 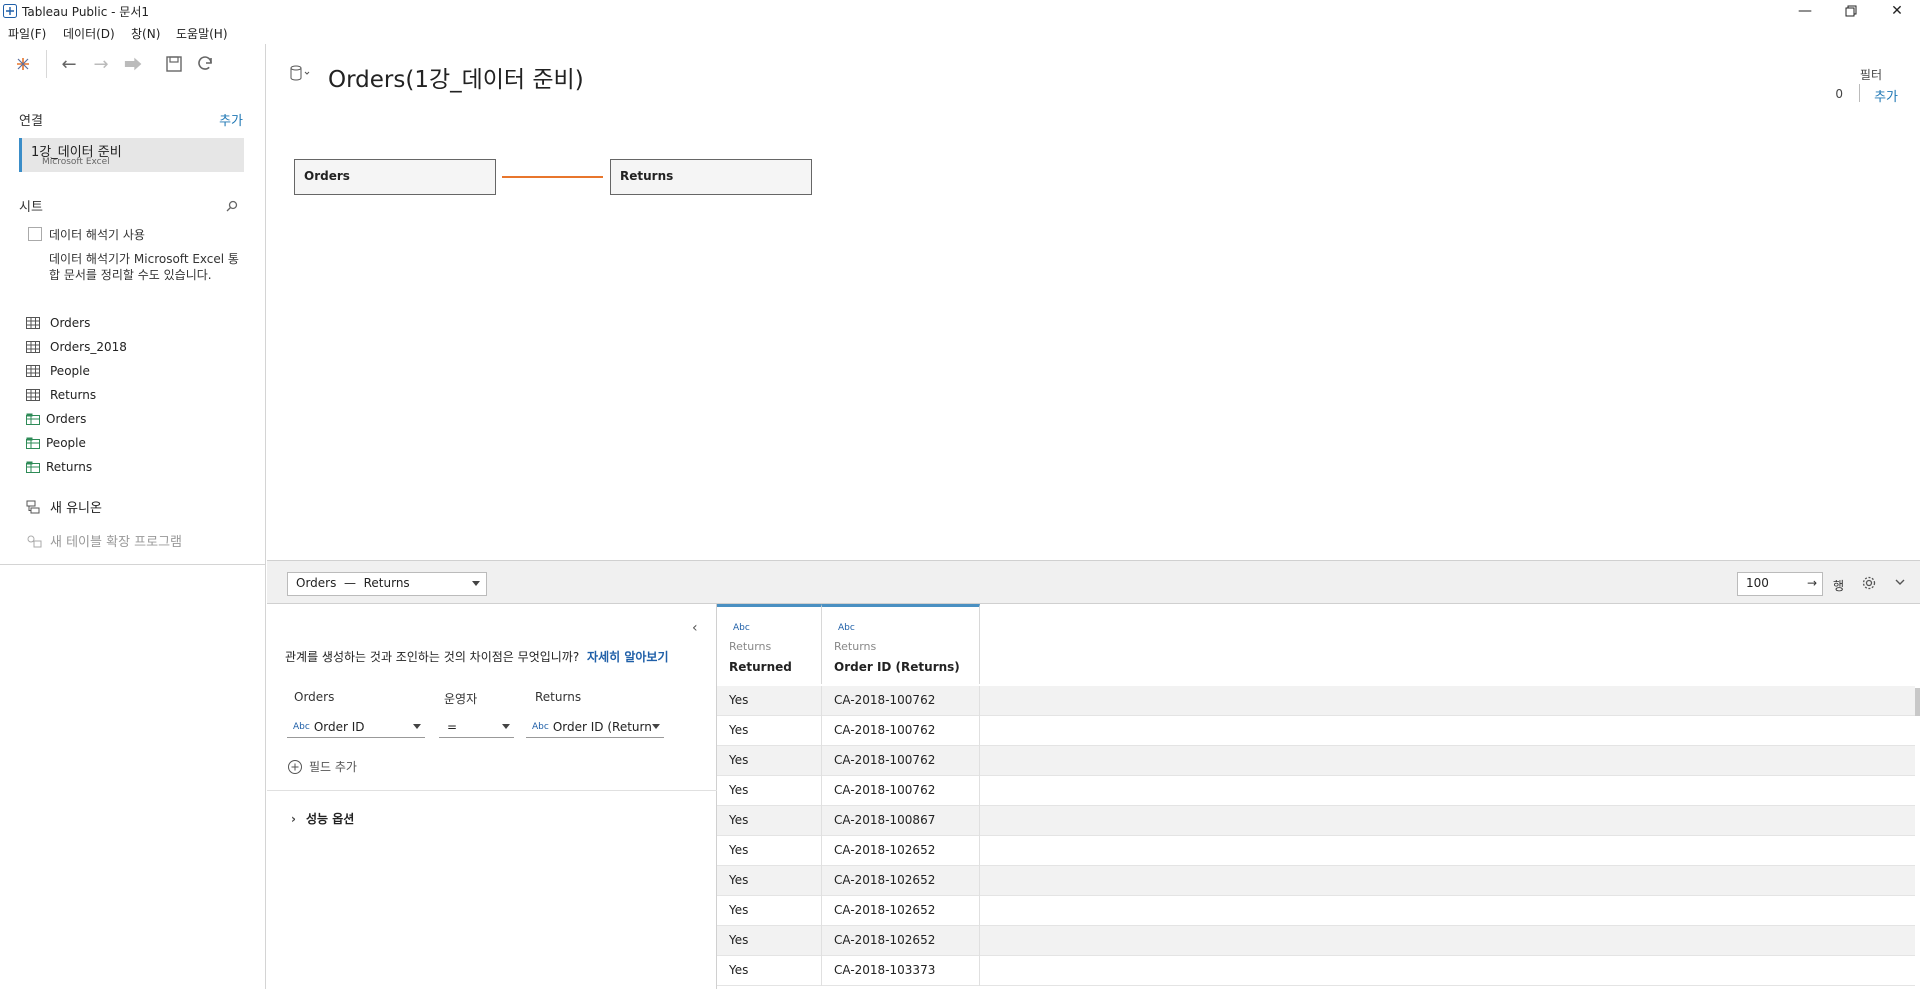 What do you see at coordinates (205, 64) in the screenshot?
I see `refresh-icon` at bounding box center [205, 64].